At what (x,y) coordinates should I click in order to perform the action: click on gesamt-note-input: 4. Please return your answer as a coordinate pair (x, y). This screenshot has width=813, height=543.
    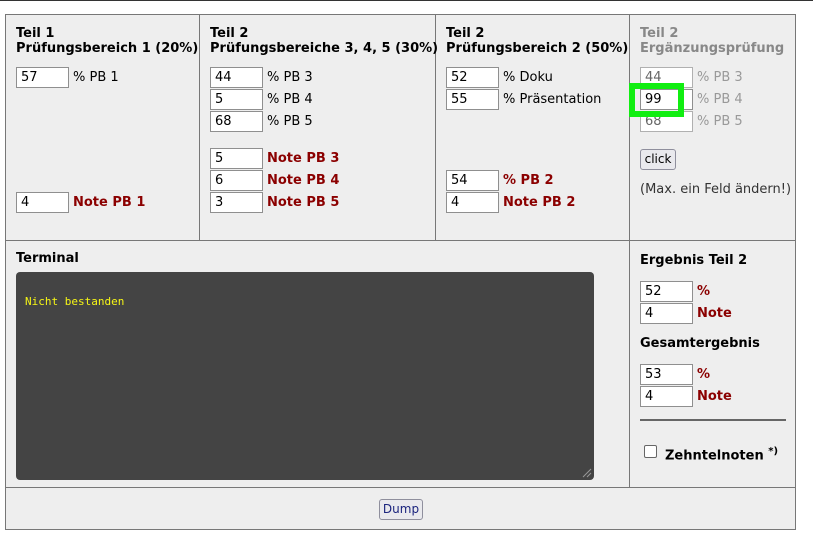
    Looking at the image, I should click on (666, 396).